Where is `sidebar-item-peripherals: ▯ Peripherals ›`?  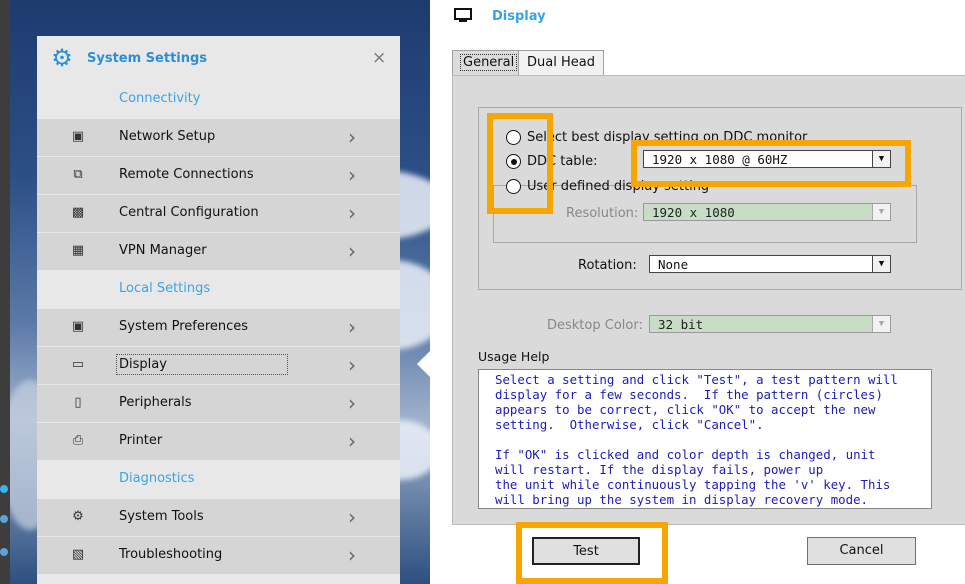 sidebar-item-peripherals: ▯ Peripherals › is located at coordinates (218, 403).